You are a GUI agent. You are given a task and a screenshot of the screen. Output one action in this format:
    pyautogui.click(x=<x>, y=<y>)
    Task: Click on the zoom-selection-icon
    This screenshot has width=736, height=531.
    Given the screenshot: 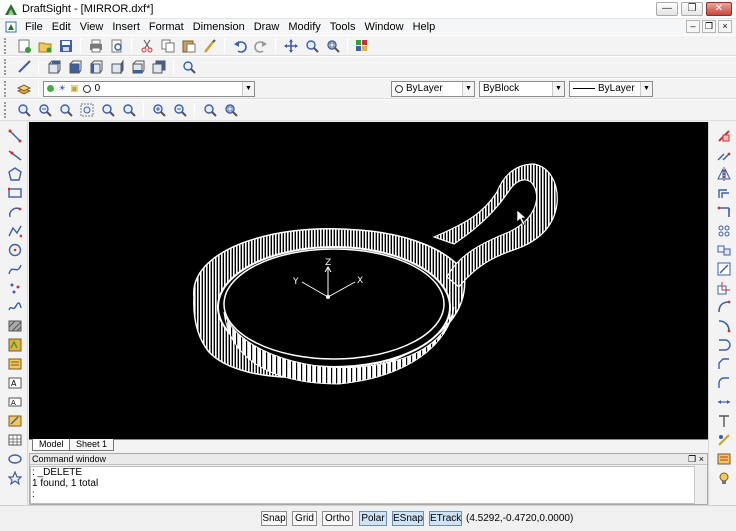 What is the action you would take?
    pyautogui.click(x=129, y=110)
    